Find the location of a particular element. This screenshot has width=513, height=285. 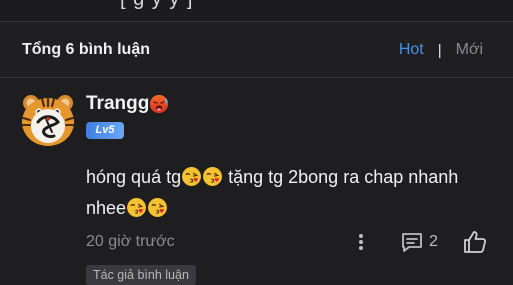

sort-hot-tab: Hot is located at coordinates (411, 50).